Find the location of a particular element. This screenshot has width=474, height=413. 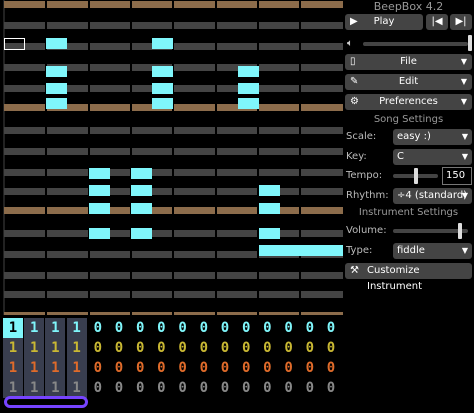

master-volume-track is located at coordinates (415, 44).